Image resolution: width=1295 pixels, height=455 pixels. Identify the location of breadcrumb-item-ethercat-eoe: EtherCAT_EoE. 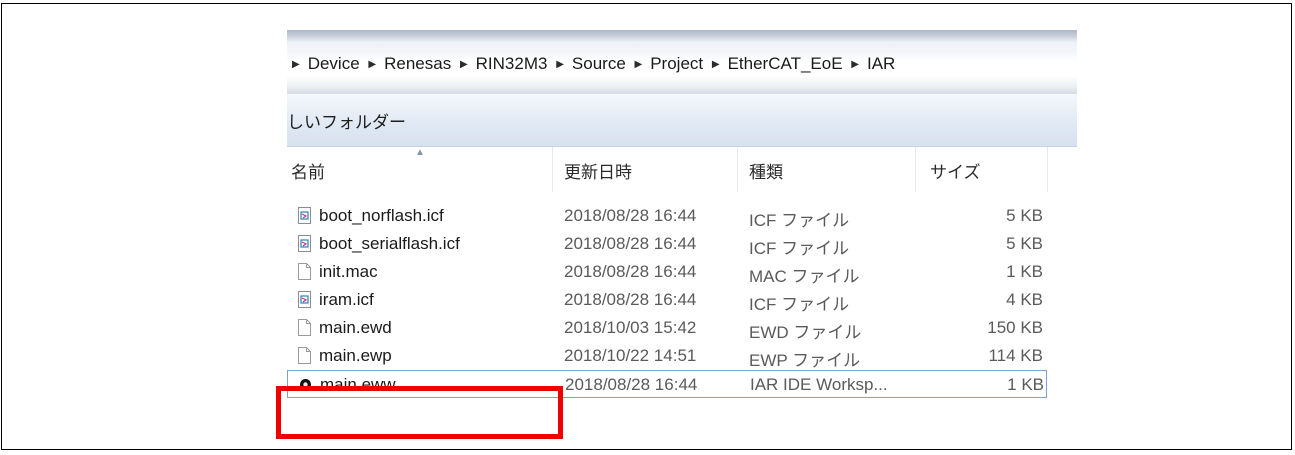
(785, 63).